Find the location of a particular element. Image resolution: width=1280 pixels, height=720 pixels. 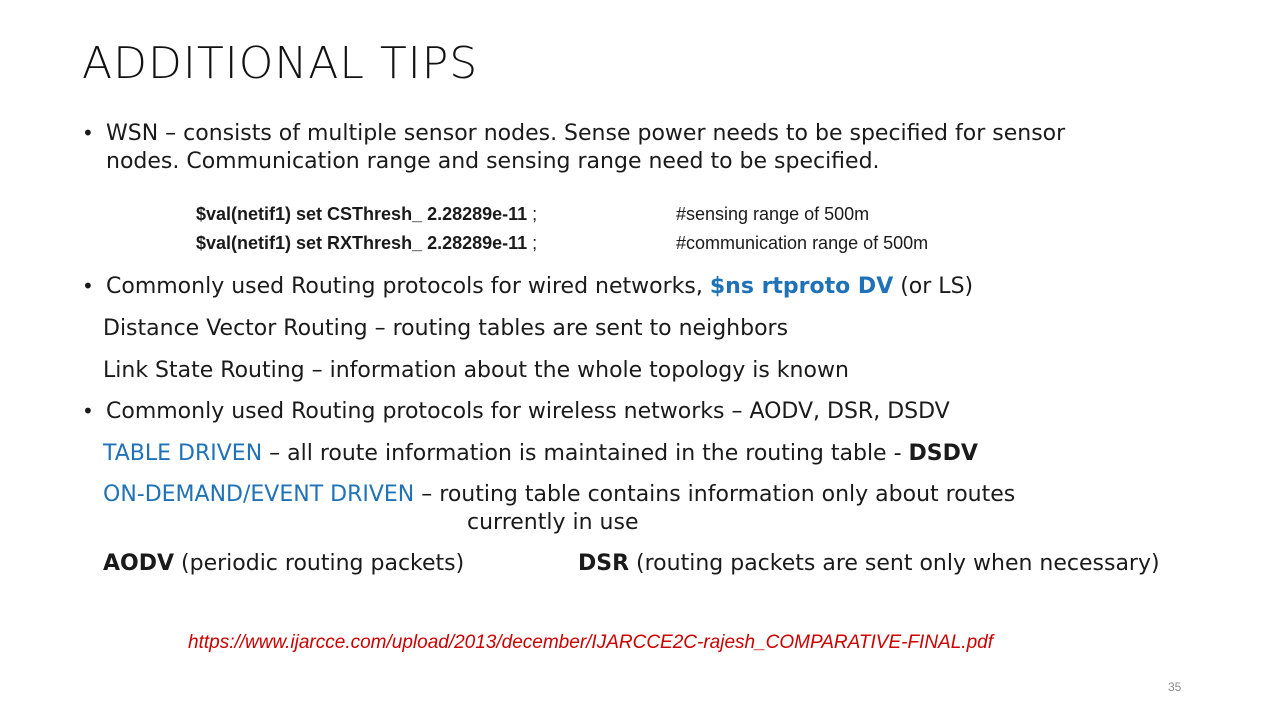

aodv-line: AODV (periodic routing packets) is located at coordinates (283, 564).